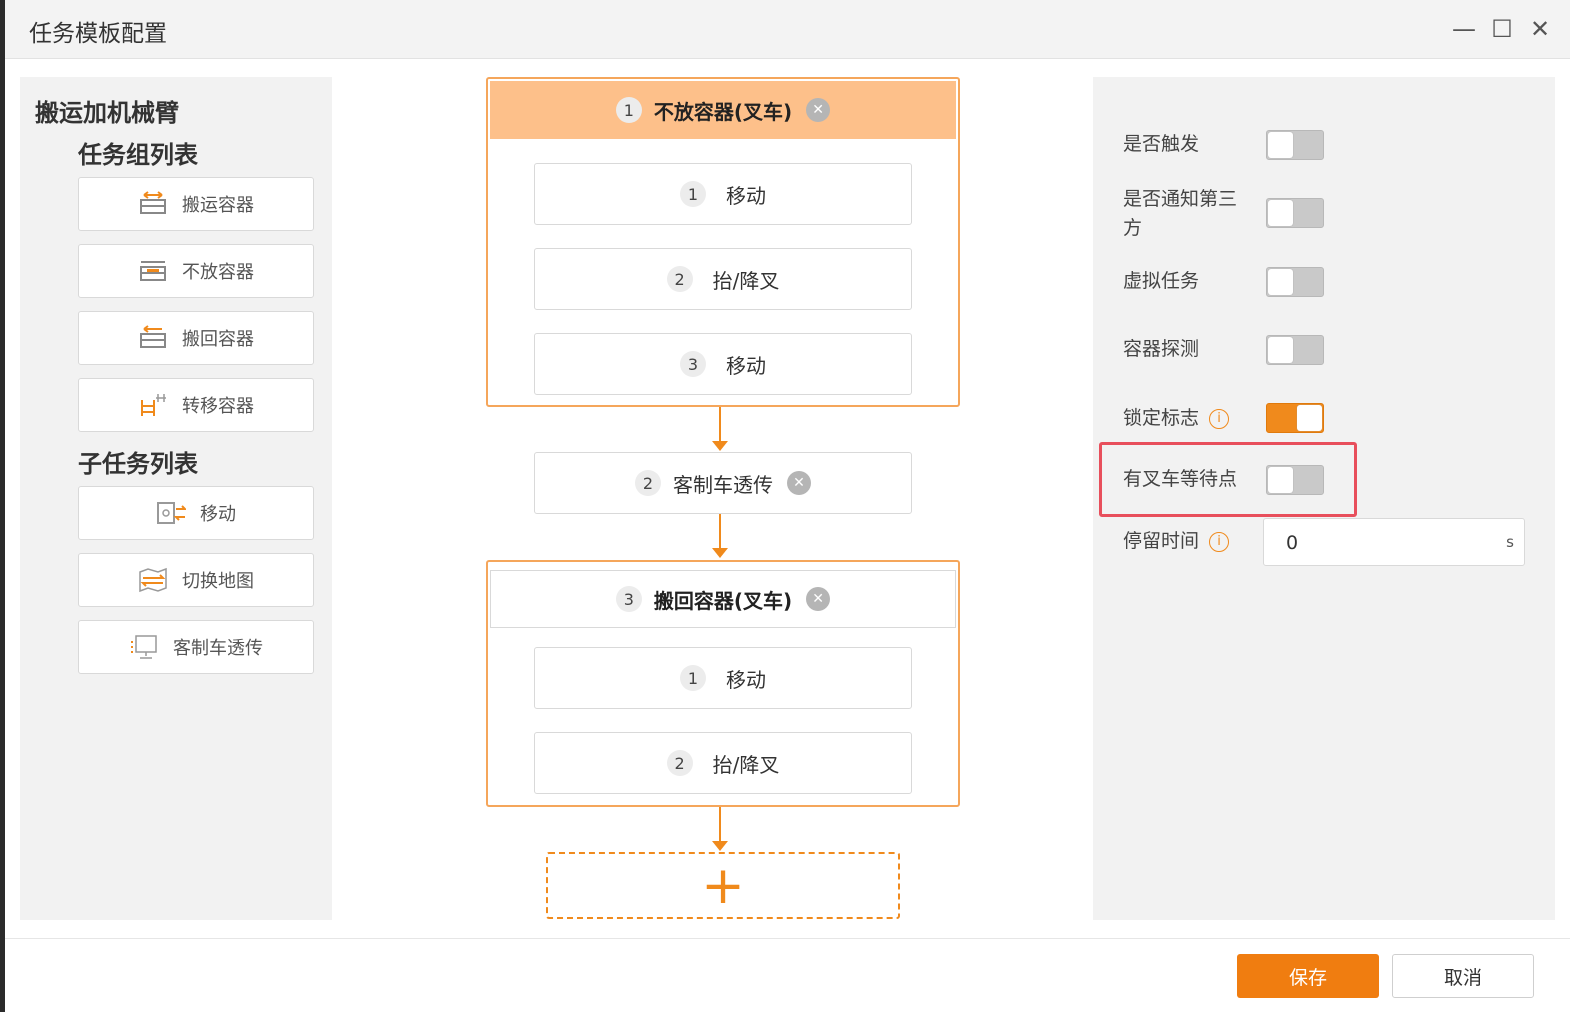 This screenshot has width=1570, height=1013. What do you see at coordinates (2, 506) in the screenshot?
I see `window-left-edge` at bounding box center [2, 506].